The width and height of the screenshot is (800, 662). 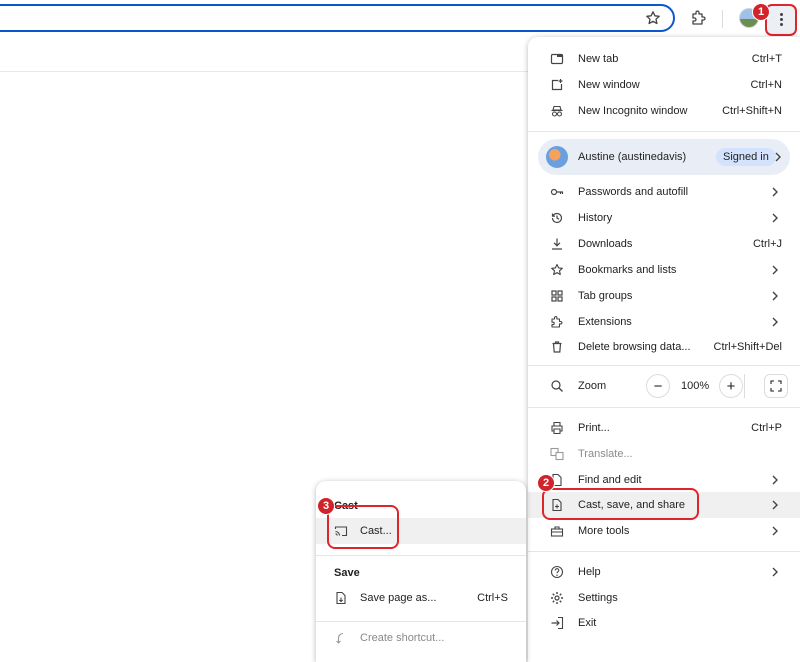 I want to click on toolbar-divider, so click(x=722, y=19).